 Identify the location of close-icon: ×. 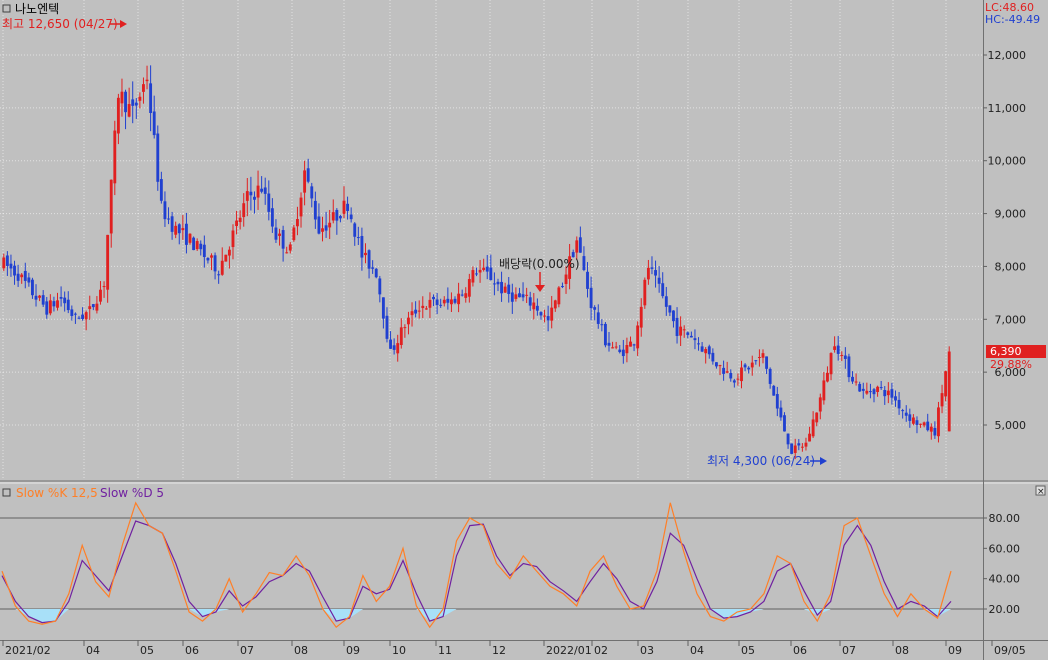
(1041, 492).